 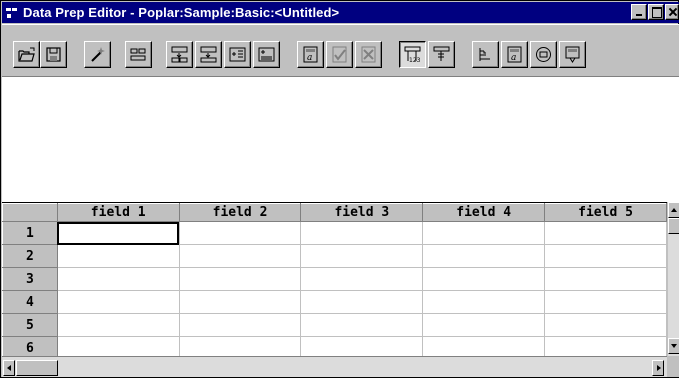 I want to click on scroll-left-arrow-icon, so click(x=9, y=368).